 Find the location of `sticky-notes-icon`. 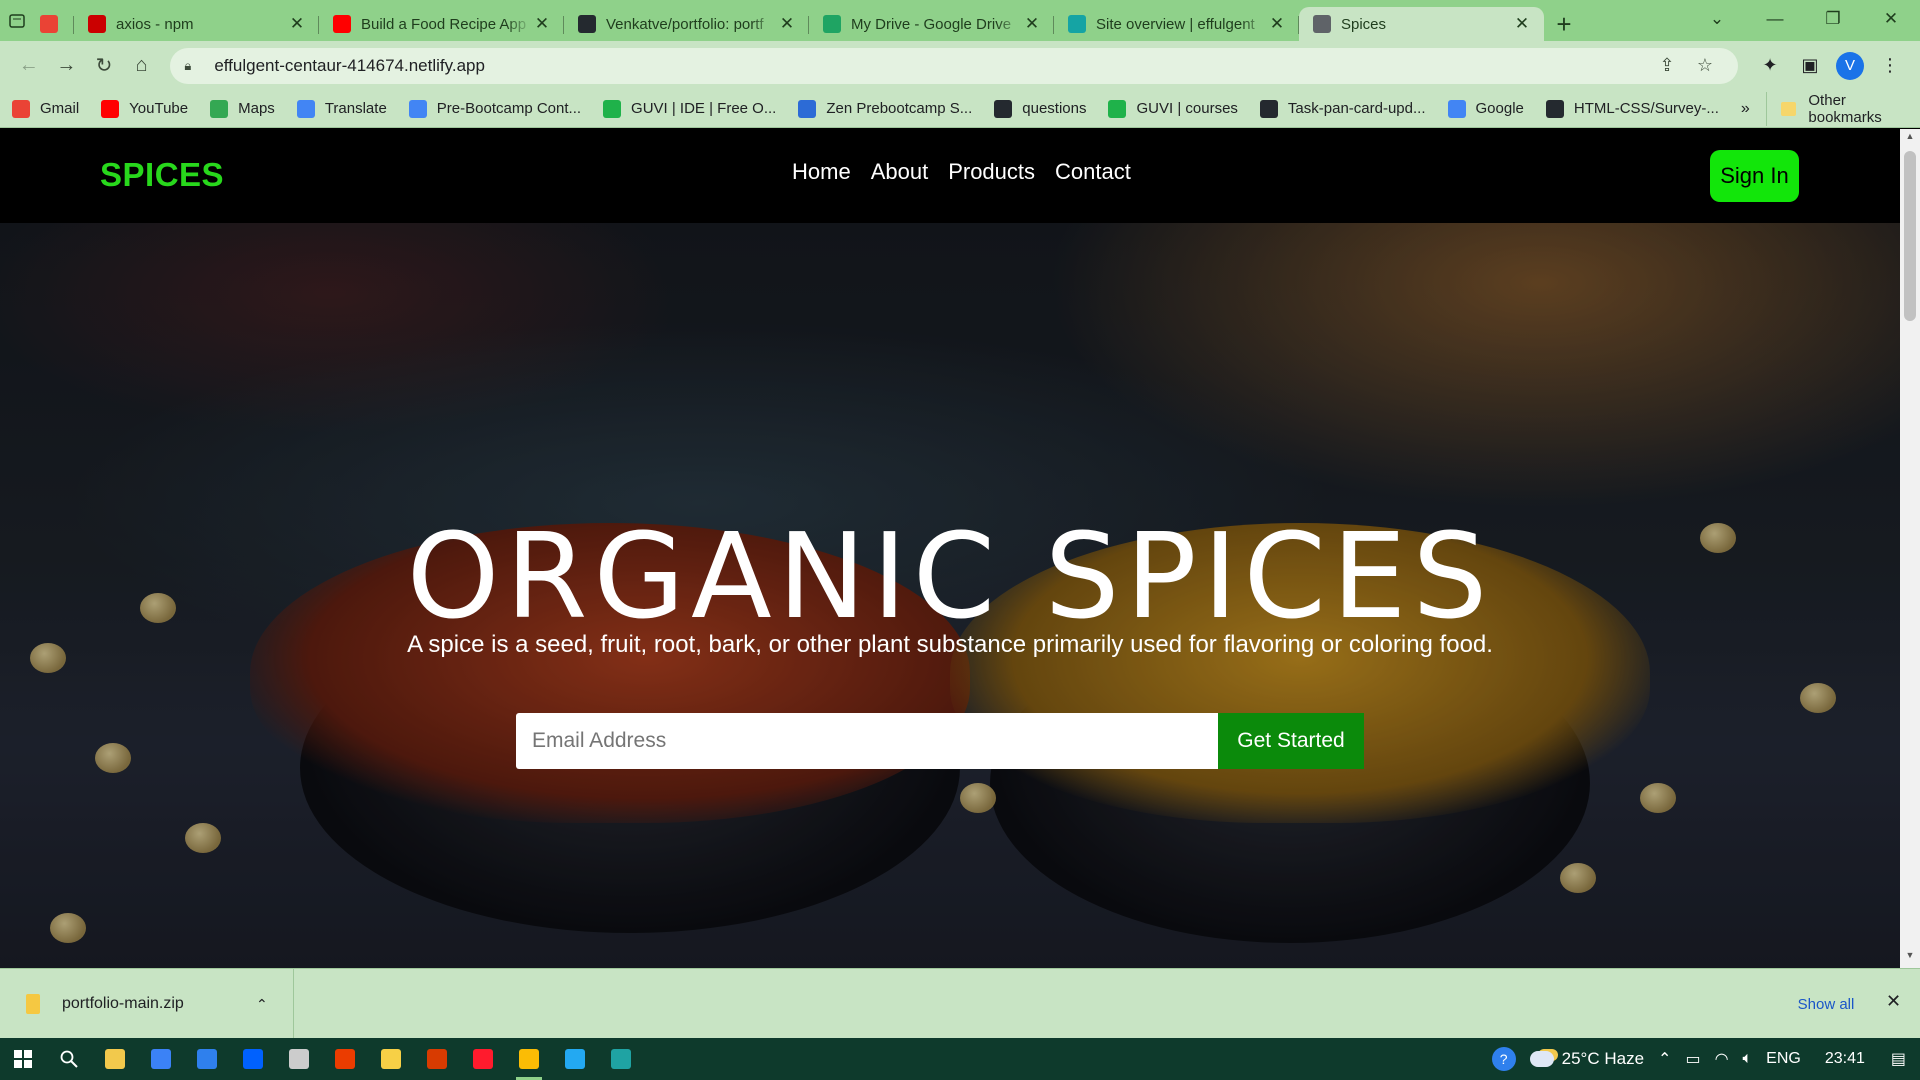

sticky-notes-icon is located at coordinates (391, 1059).